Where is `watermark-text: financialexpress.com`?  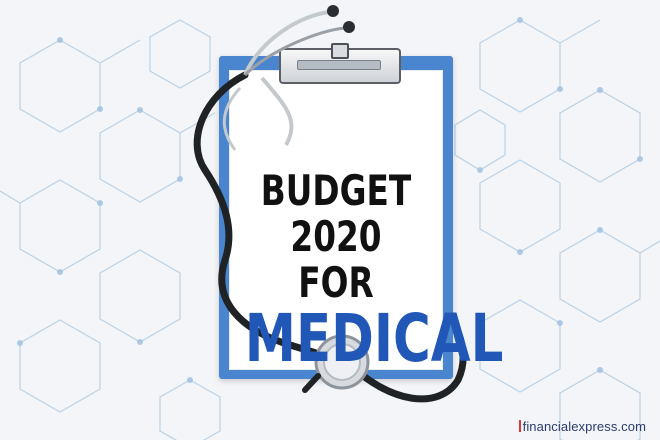
watermark-text: financialexpress.com is located at coordinates (584, 426).